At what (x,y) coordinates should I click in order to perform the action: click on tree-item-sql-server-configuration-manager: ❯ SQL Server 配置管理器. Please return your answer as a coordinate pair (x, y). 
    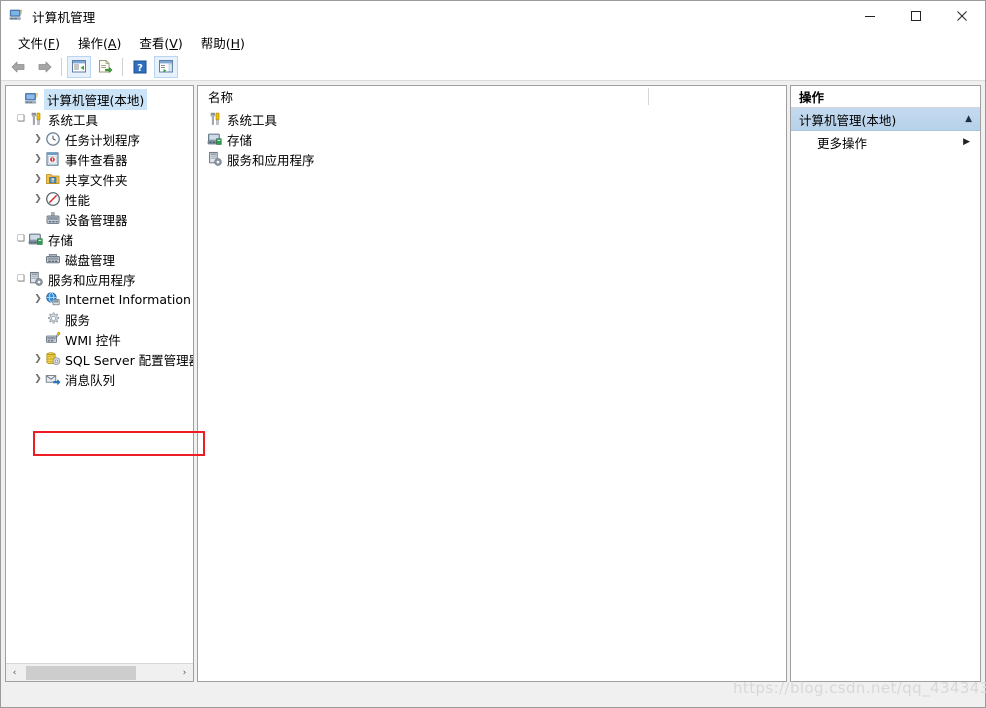
    Looking at the image, I should click on (99, 359).